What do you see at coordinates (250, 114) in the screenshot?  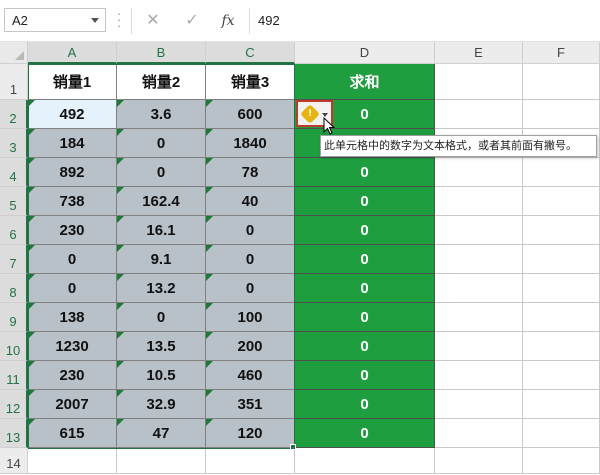 I see `number-as-text-cell: 600` at bounding box center [250, 114].